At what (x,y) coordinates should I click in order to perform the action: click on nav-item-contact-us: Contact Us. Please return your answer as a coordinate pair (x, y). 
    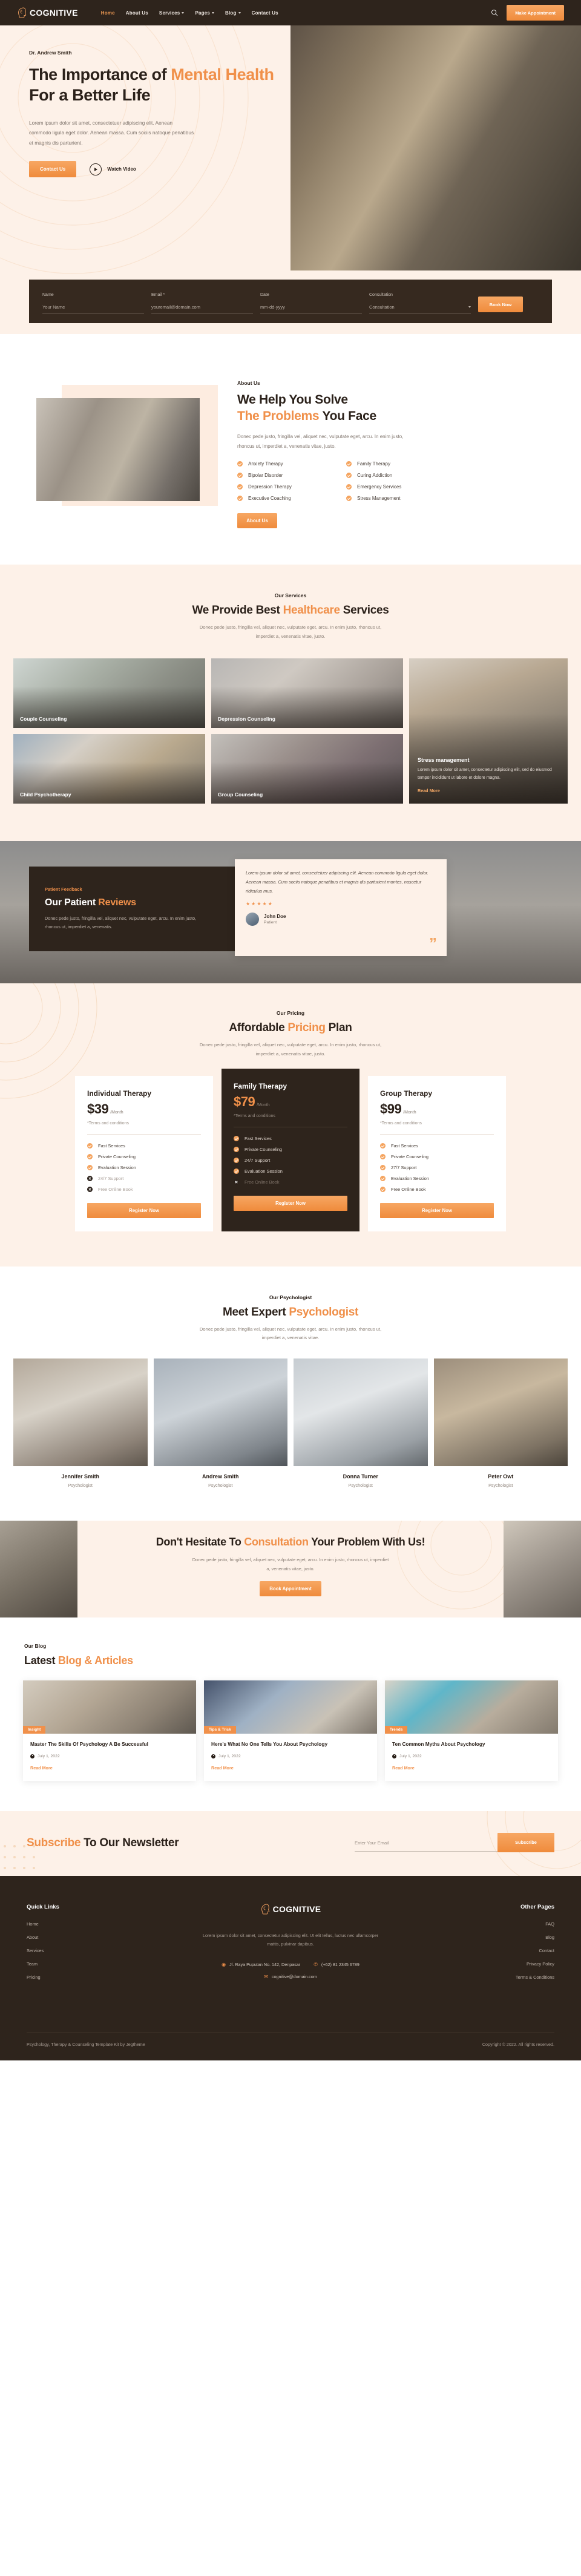
    Looking at the image, I should click on (265, 13).